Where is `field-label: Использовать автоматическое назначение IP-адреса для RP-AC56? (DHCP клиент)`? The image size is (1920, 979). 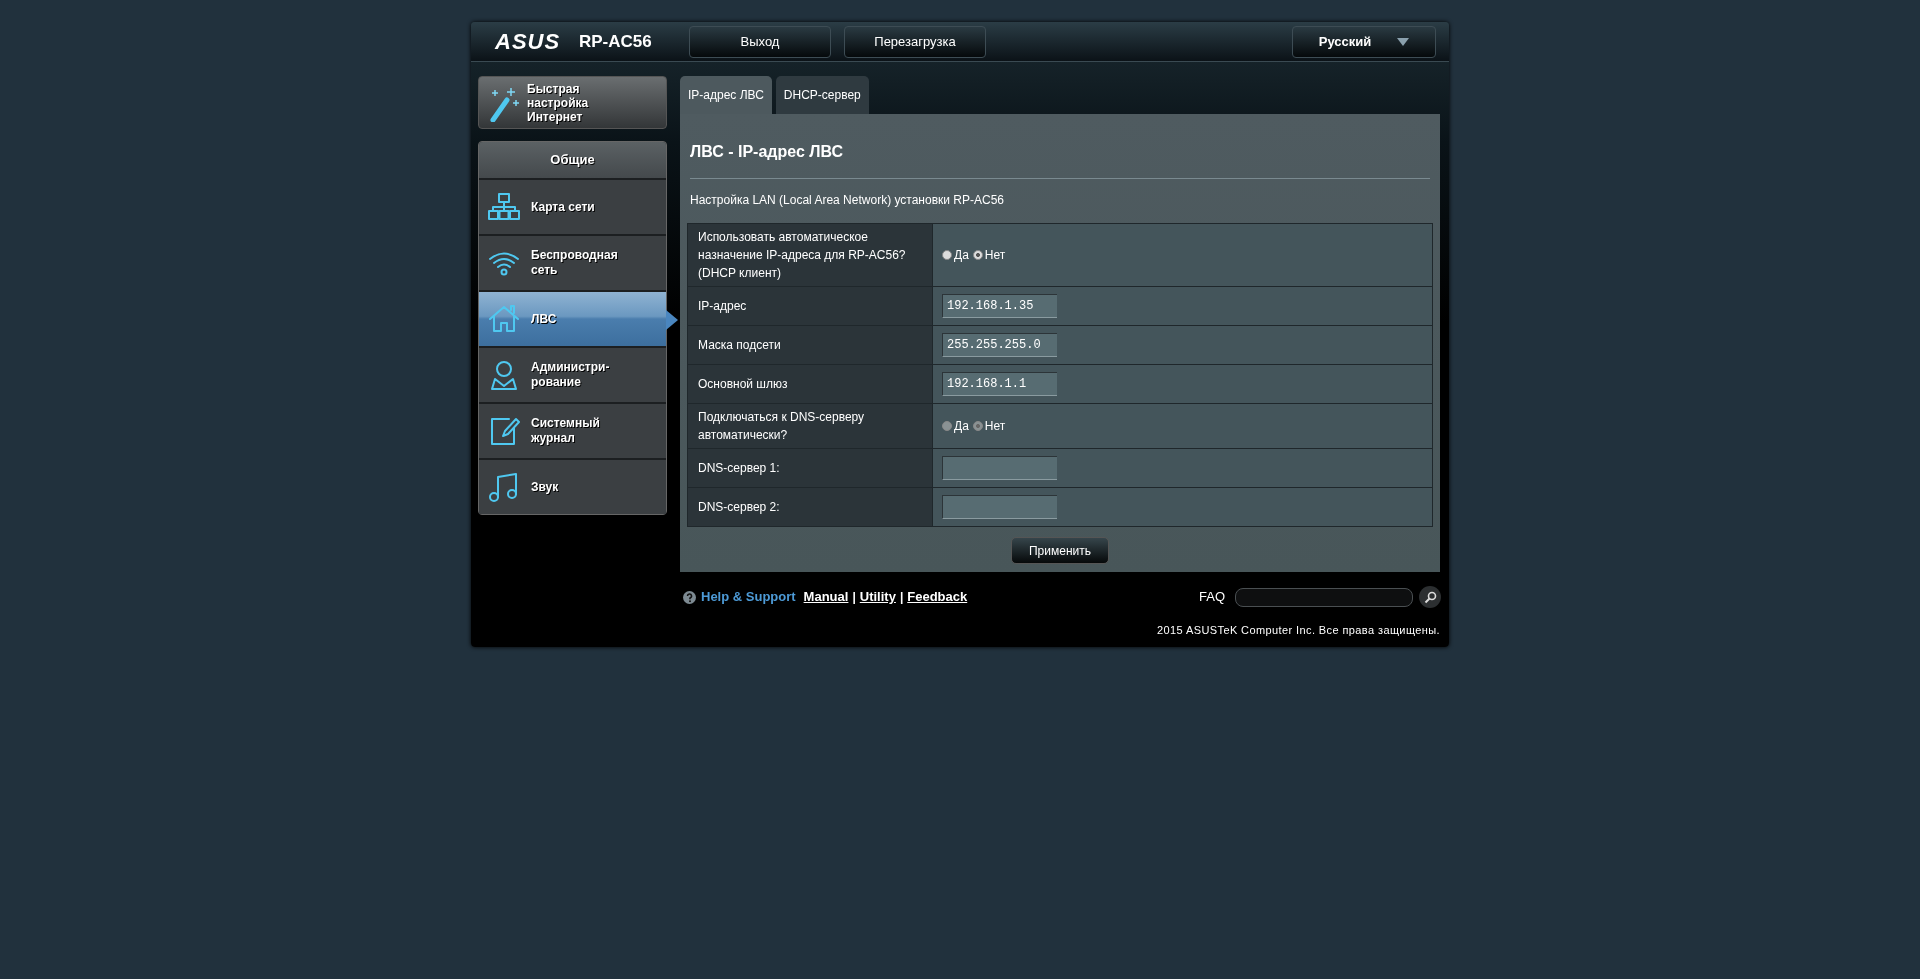 field-label: Использовать автоматическое назначение IP-адреса для RP-AC56? (DHCP клиент) is located at coordinates (810, 255).